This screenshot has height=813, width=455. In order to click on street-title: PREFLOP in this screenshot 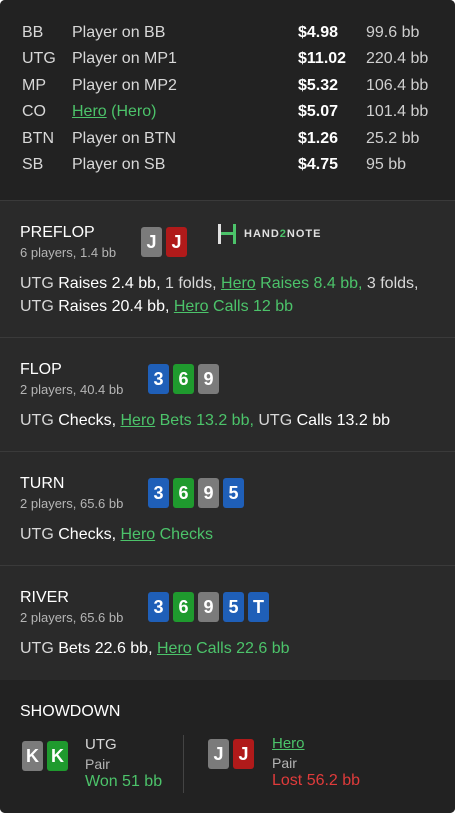, I will do `click(57, 232)`.